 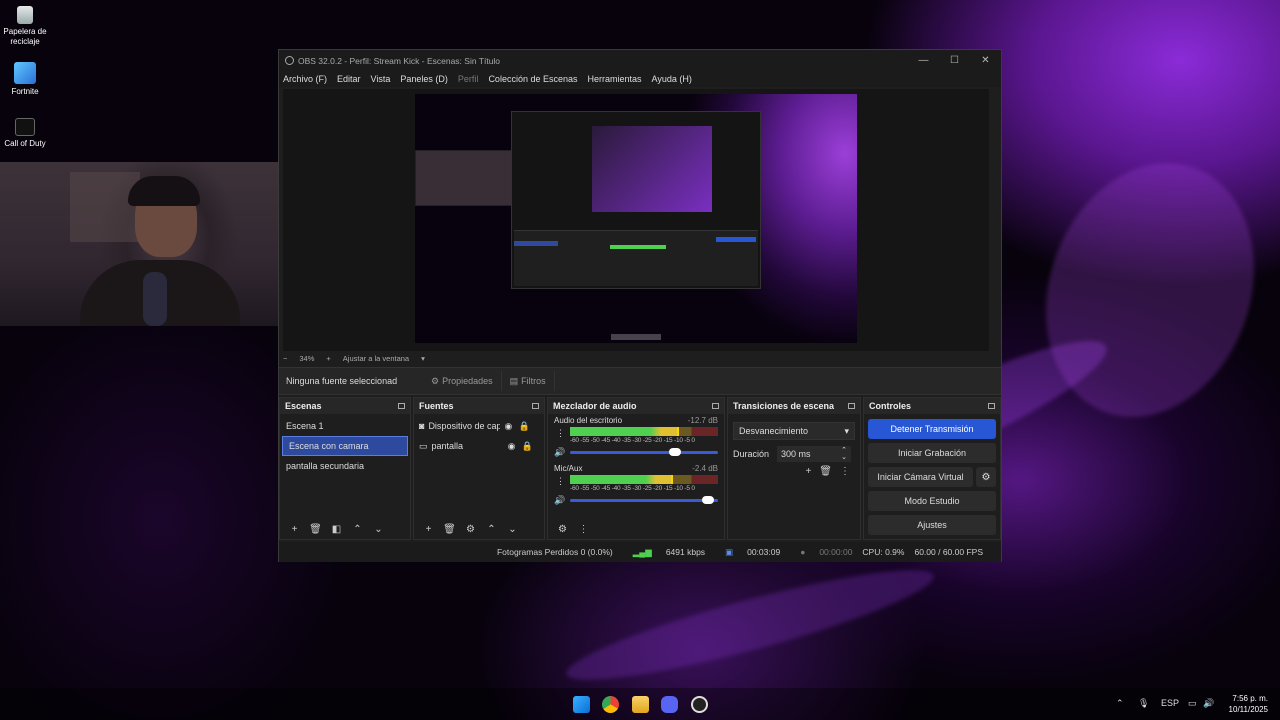 I want to click on menu-archivo: Archivo (F), so click(x=305, y=79).